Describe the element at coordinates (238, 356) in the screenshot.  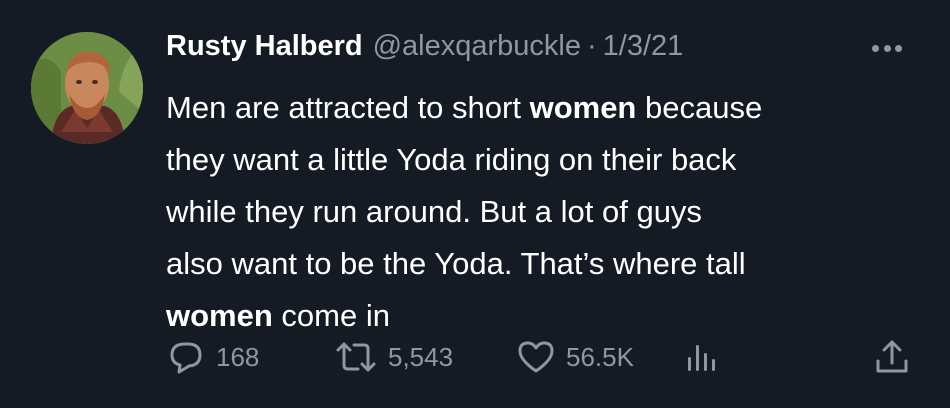
I see `reply-count: 168` at that location.